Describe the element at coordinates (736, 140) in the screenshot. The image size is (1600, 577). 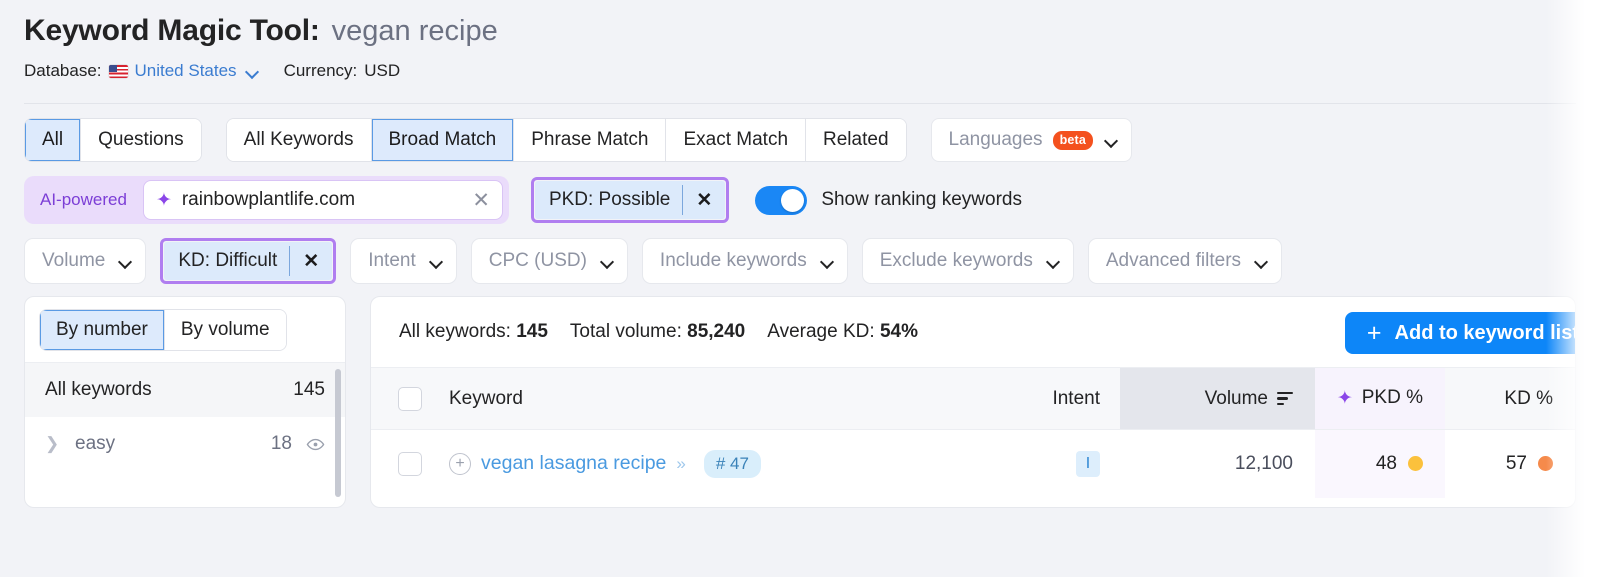
I see `tab-exact-match: Exact Match` at that location.